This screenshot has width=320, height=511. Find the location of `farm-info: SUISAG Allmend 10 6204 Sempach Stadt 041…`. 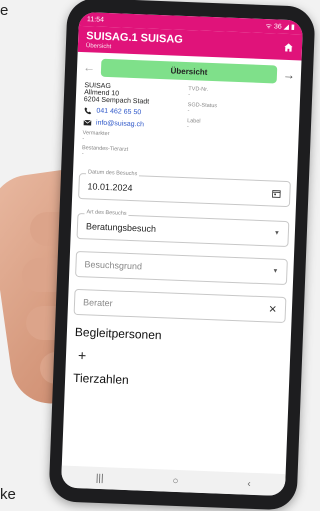

farm-info: SUISAG Allmend 10 6204 Sempach Stadt 041… is located at coordinates (187, 124).